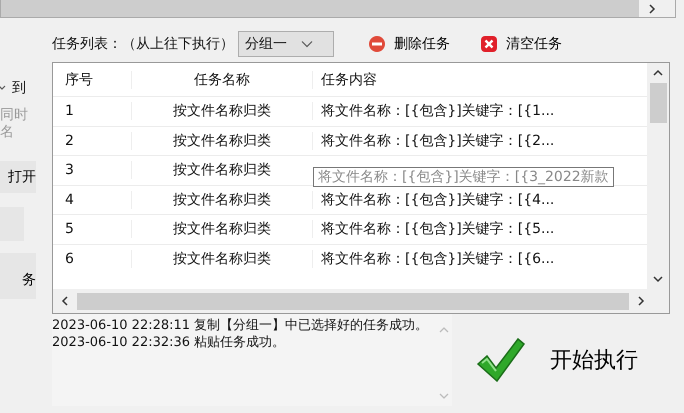 The height and width of the screenshot is (413, 684). I want to click on option-label: 同时, so click(14, 115).